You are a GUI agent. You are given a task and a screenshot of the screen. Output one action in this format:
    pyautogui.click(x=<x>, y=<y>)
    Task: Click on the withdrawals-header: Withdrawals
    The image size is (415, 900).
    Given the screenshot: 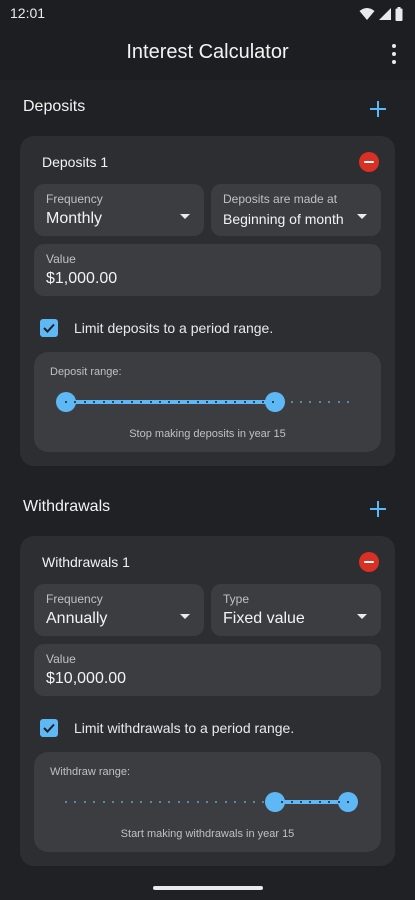 What is the action you would take?
    pyautogui.click(x=207, y=508)
    